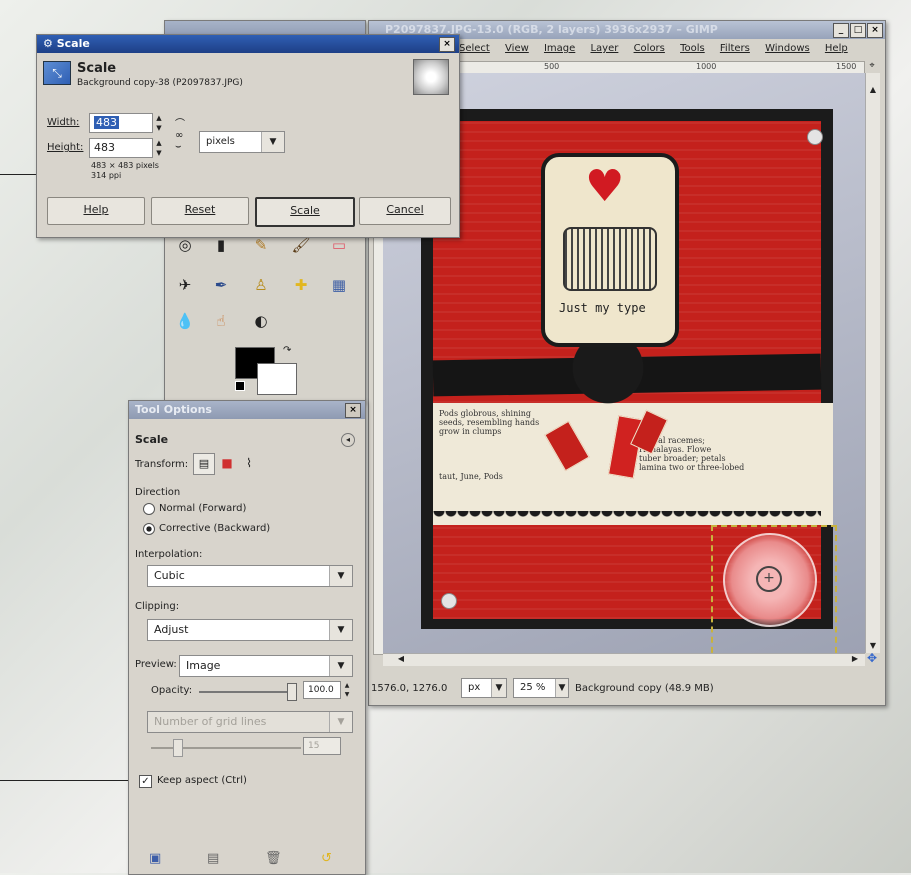 Image resolution: width=911 pixels, height=875 pixels. Describe the element at coordinates (121, 148) in the screenshot. I see `height-input: 483` at that location.